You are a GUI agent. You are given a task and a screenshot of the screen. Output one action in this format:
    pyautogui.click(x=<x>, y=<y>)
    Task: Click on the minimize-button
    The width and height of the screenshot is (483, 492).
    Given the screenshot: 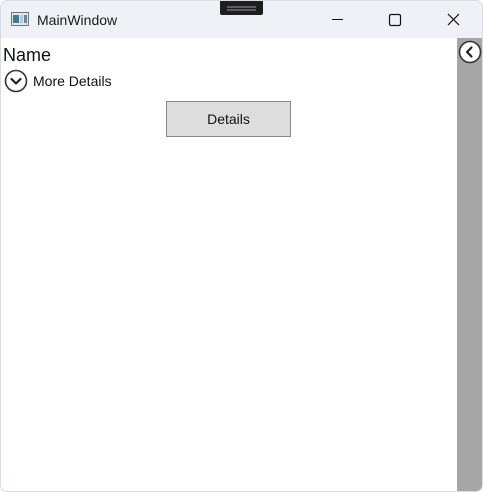 What is the action you would take?
    pyautogui.click(x=337, y=19)
    